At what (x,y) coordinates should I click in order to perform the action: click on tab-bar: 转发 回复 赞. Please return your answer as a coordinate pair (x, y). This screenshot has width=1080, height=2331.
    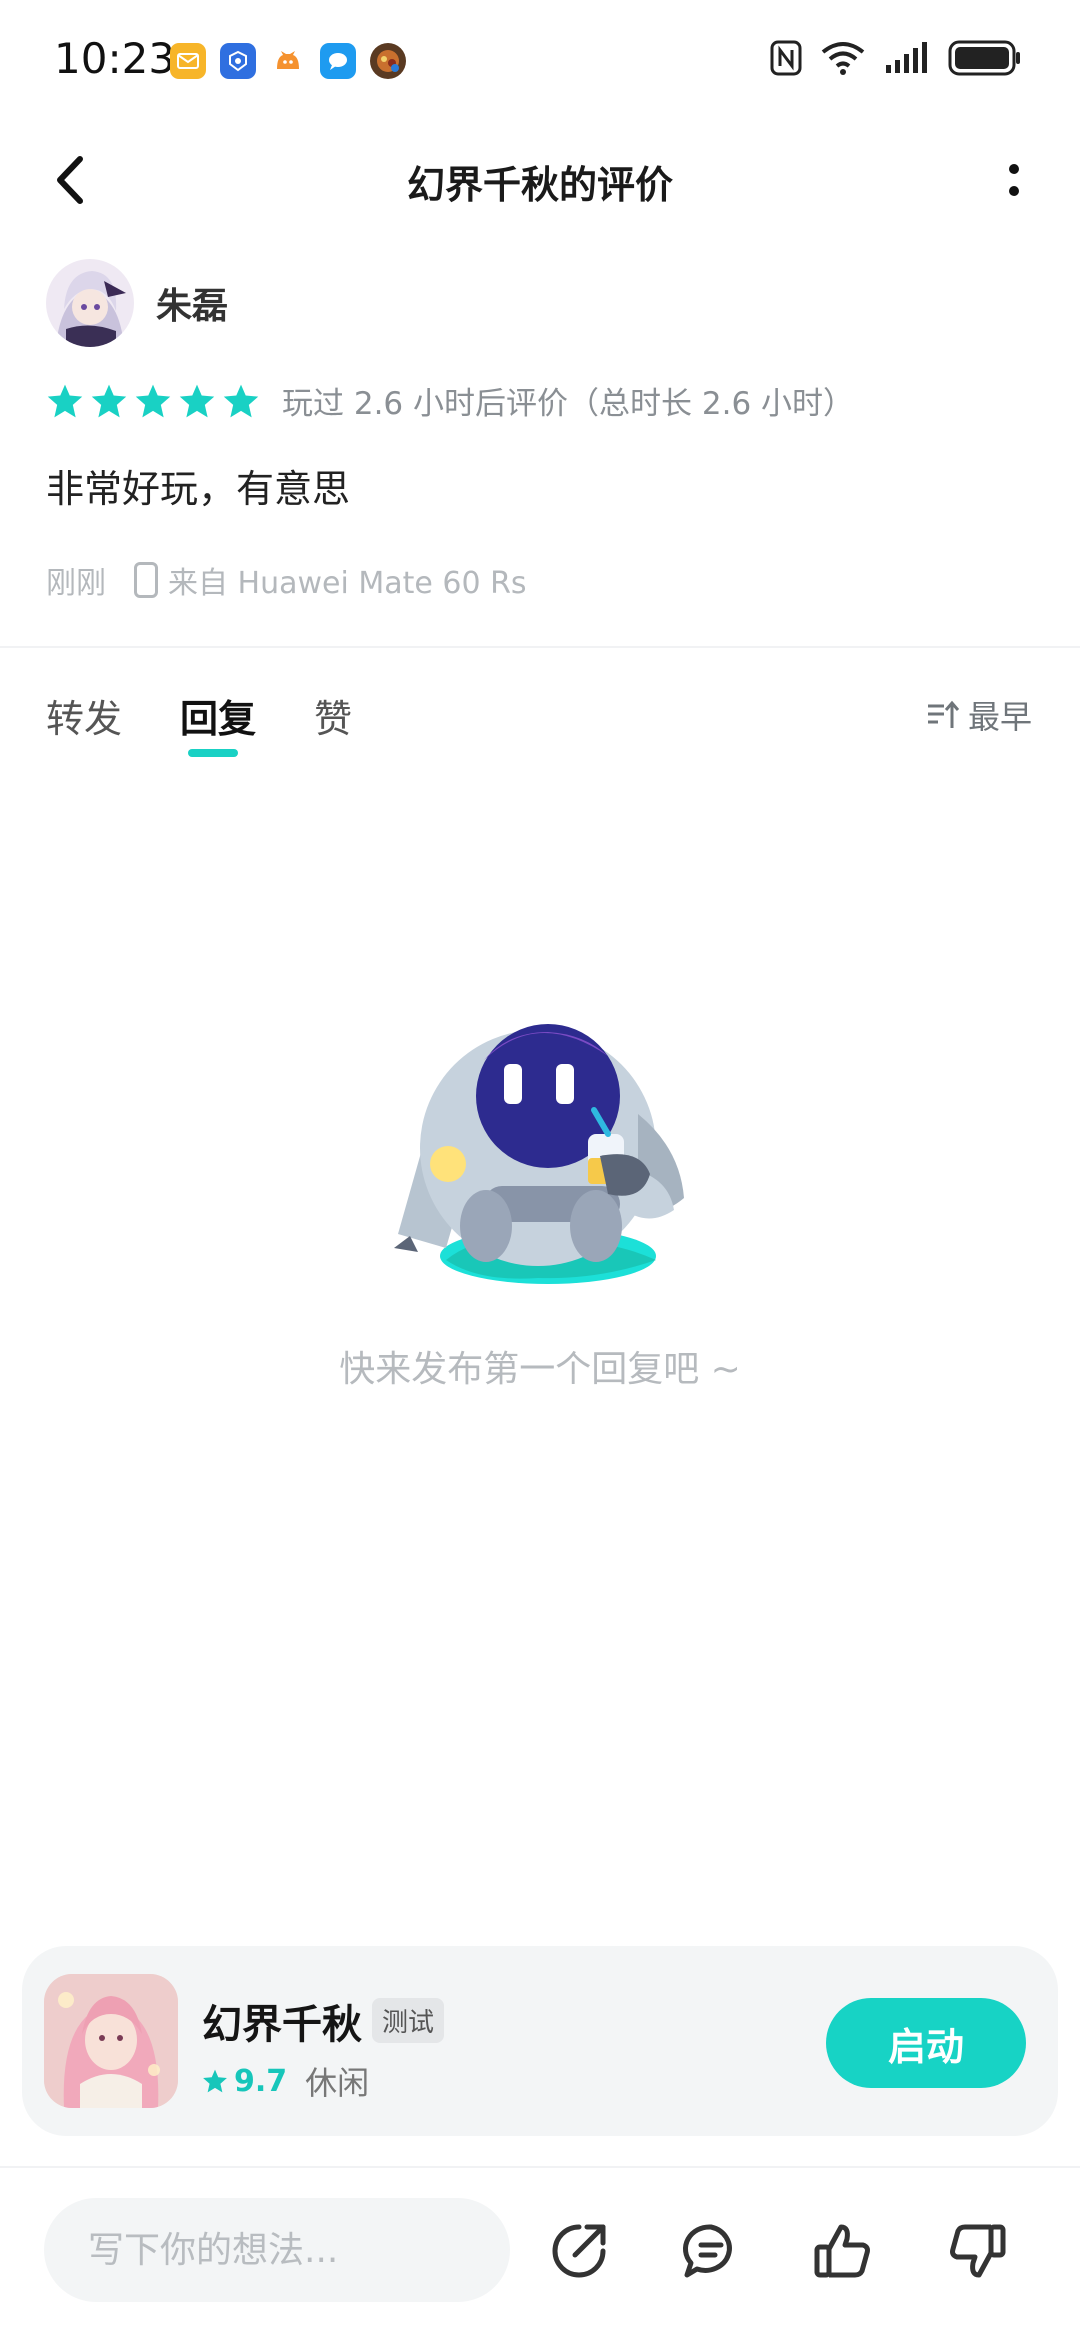
    Looking at the image, I should click on (199, 722).